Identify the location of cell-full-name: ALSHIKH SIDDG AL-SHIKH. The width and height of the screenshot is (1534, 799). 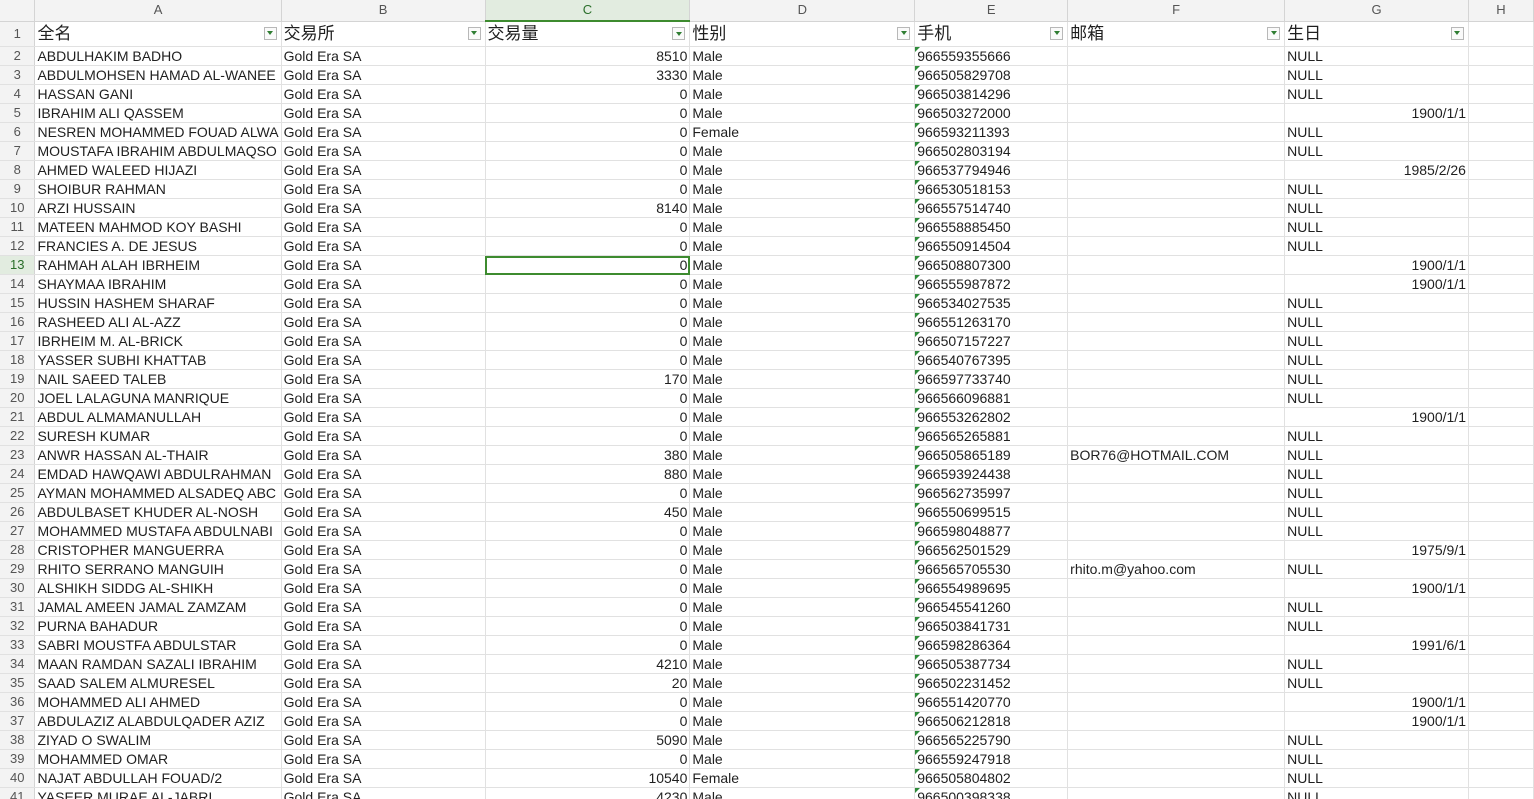
(158, 588).